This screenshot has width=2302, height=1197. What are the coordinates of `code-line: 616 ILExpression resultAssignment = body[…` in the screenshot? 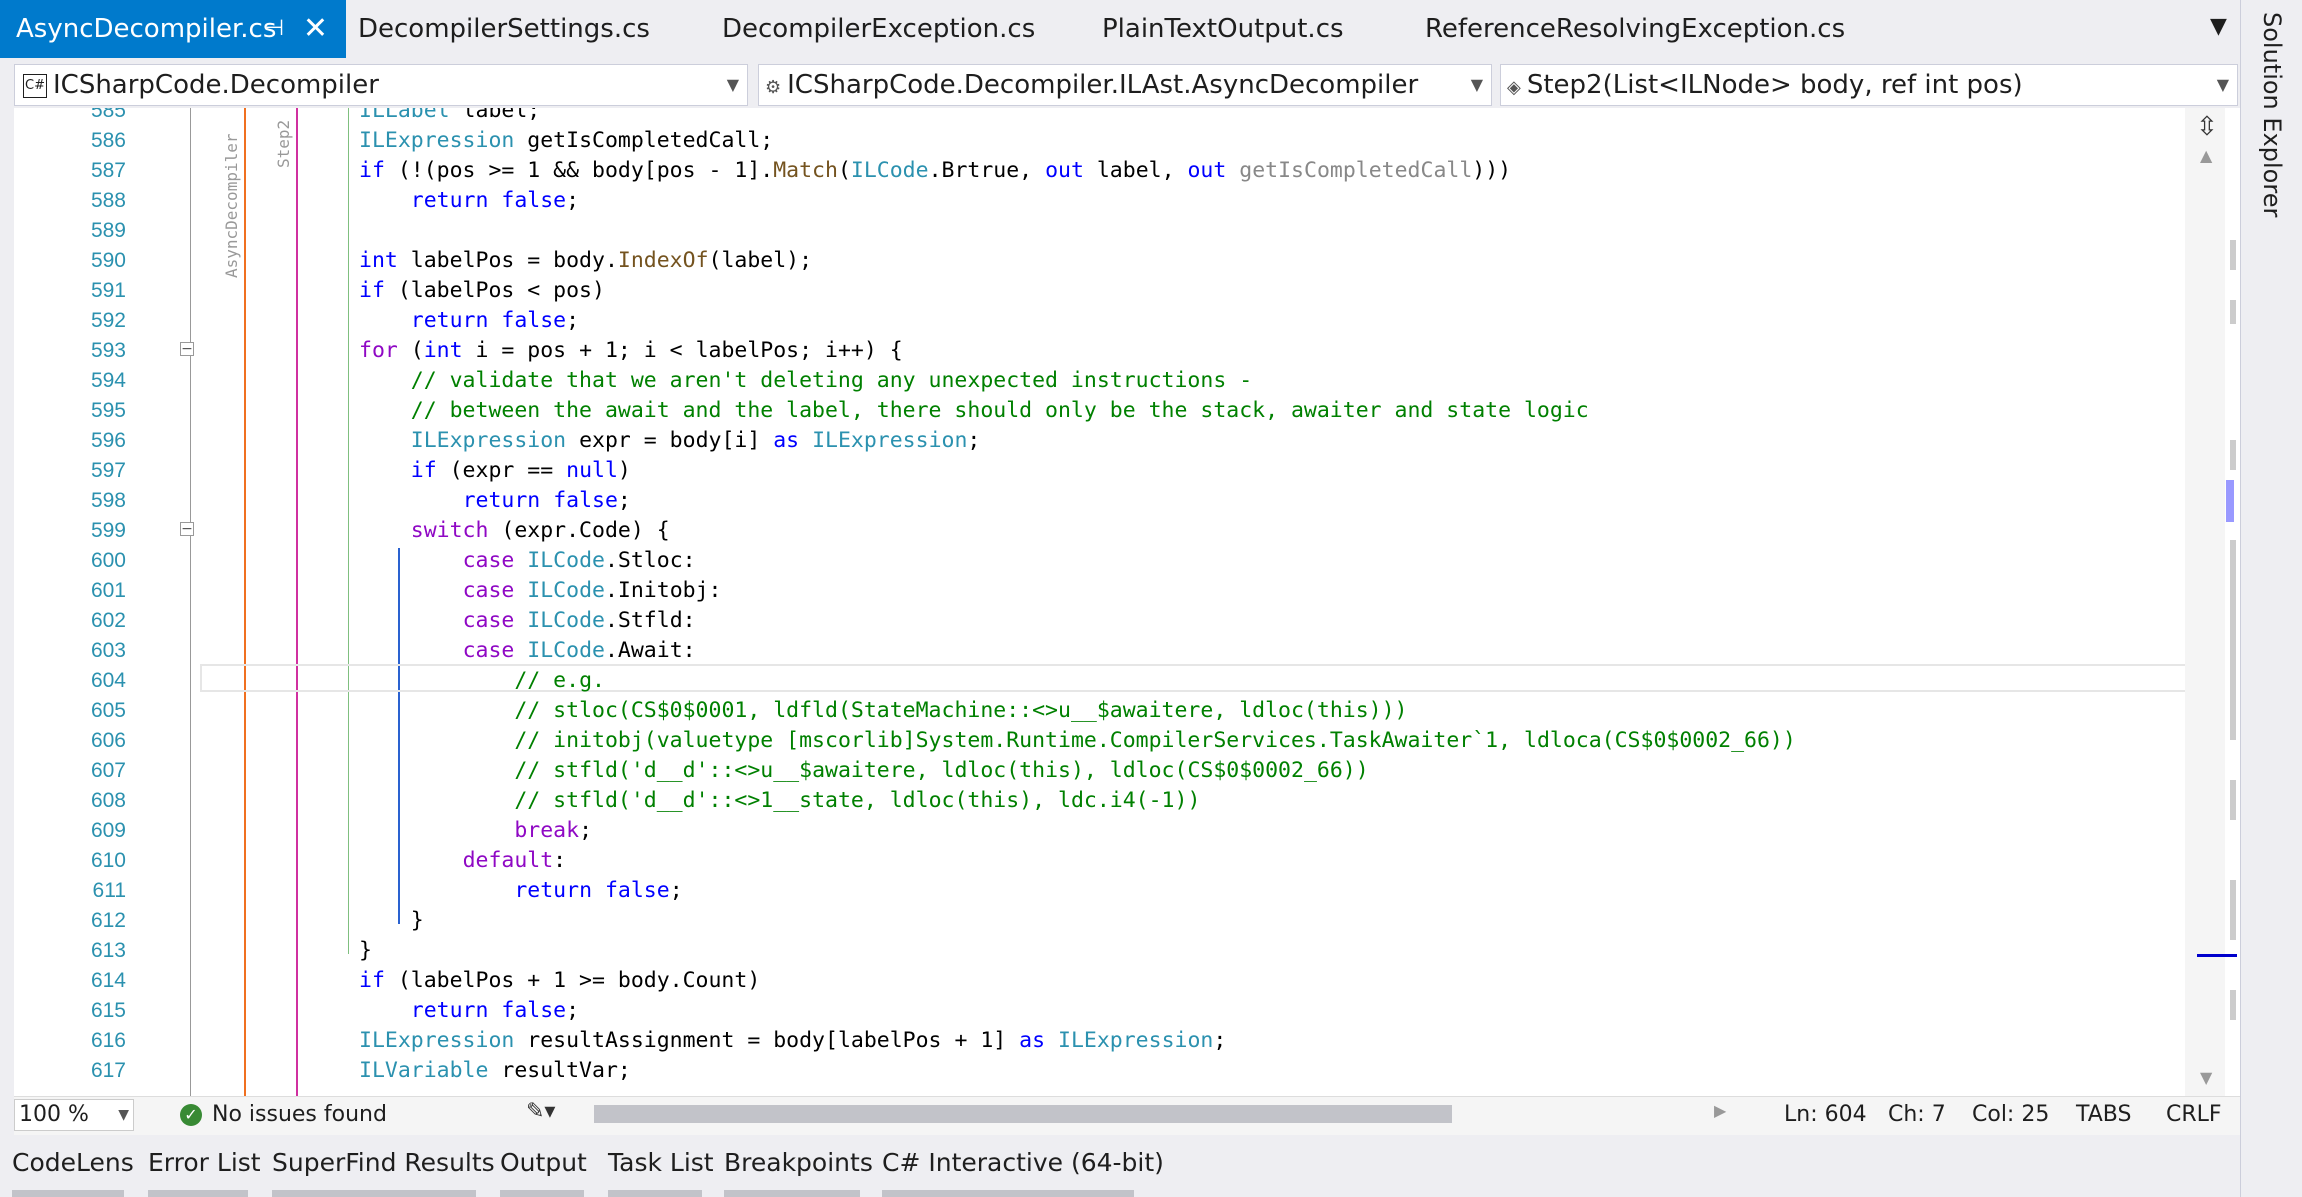 It's located at (1104, 1041).